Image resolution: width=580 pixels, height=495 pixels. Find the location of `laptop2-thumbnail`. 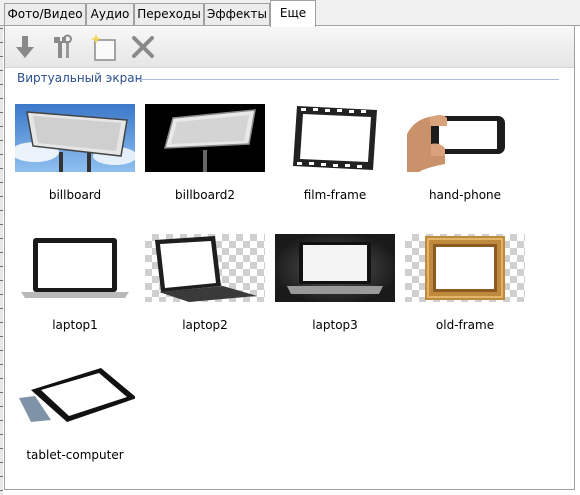

laptop2-thumbnail is located at coordinates (205, 268).